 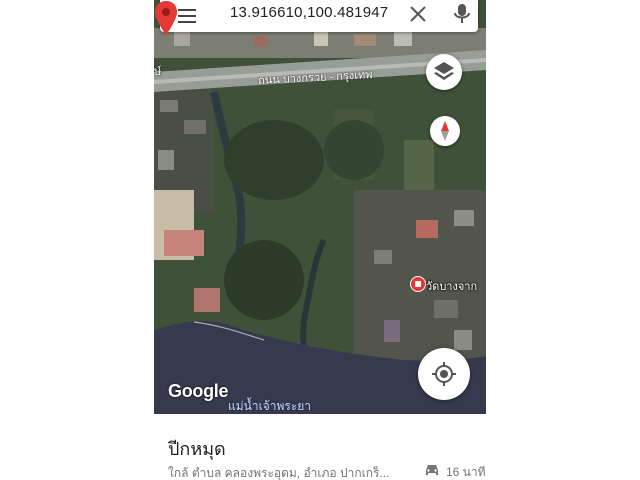 I want to click on dropped-pin-icon, so click(x=166, y=18).